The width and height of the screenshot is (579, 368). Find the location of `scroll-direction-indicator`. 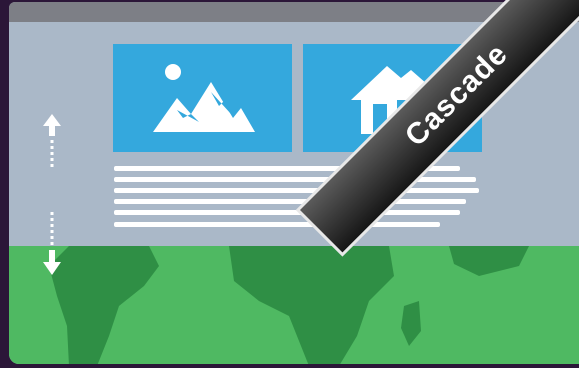

scroll-direction-indicator is located at coordinates (52, 199).